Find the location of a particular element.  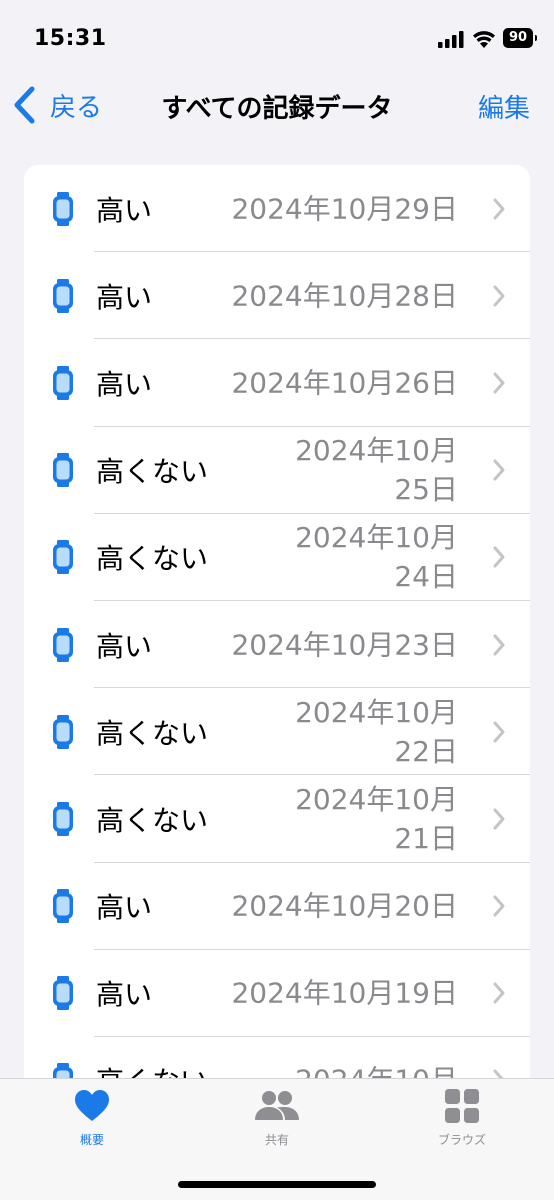

list-item: 高い 2024年10月23日 is located at coordinates (277, 645).